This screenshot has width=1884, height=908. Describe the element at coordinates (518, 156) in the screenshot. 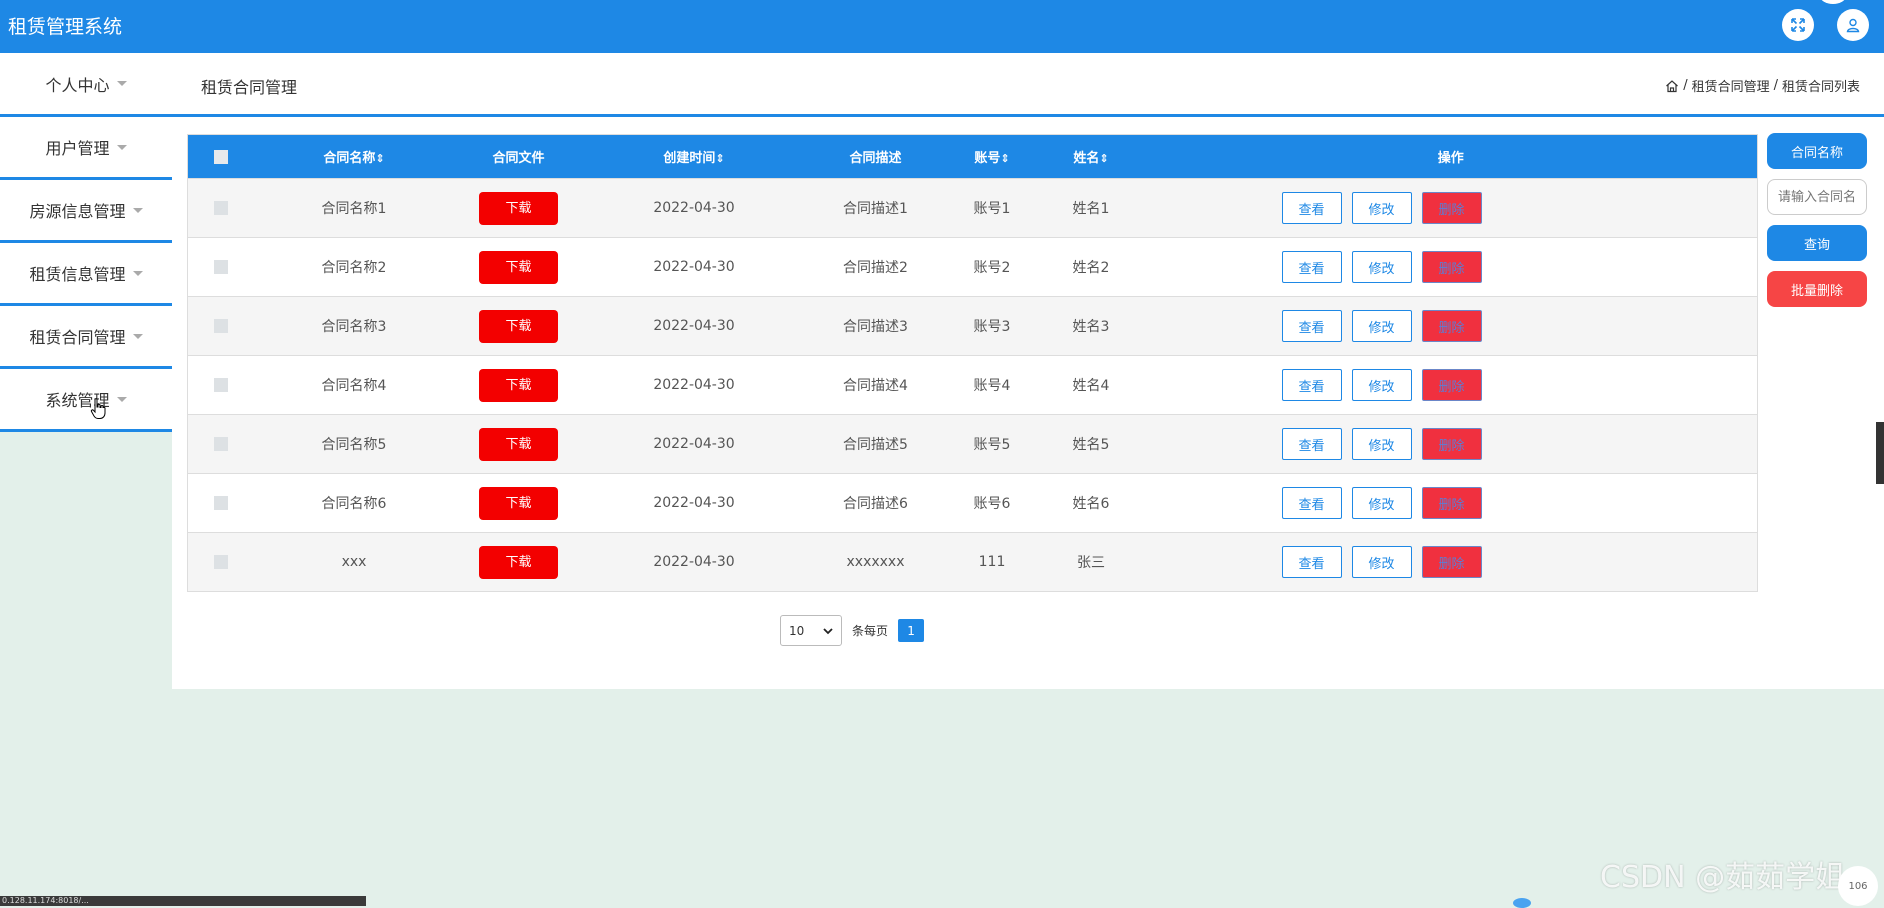

I see `header-contract-file: 合同文件` at that location.